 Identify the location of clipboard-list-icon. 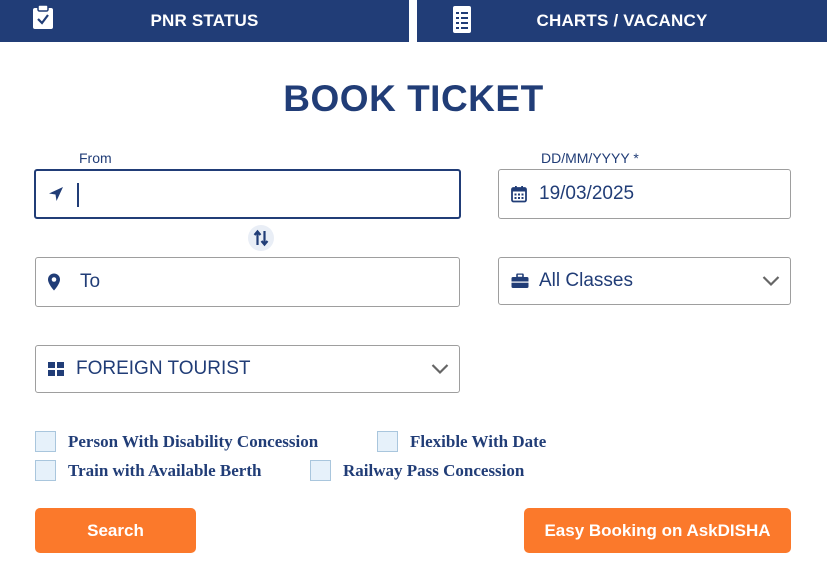
(462, 21).